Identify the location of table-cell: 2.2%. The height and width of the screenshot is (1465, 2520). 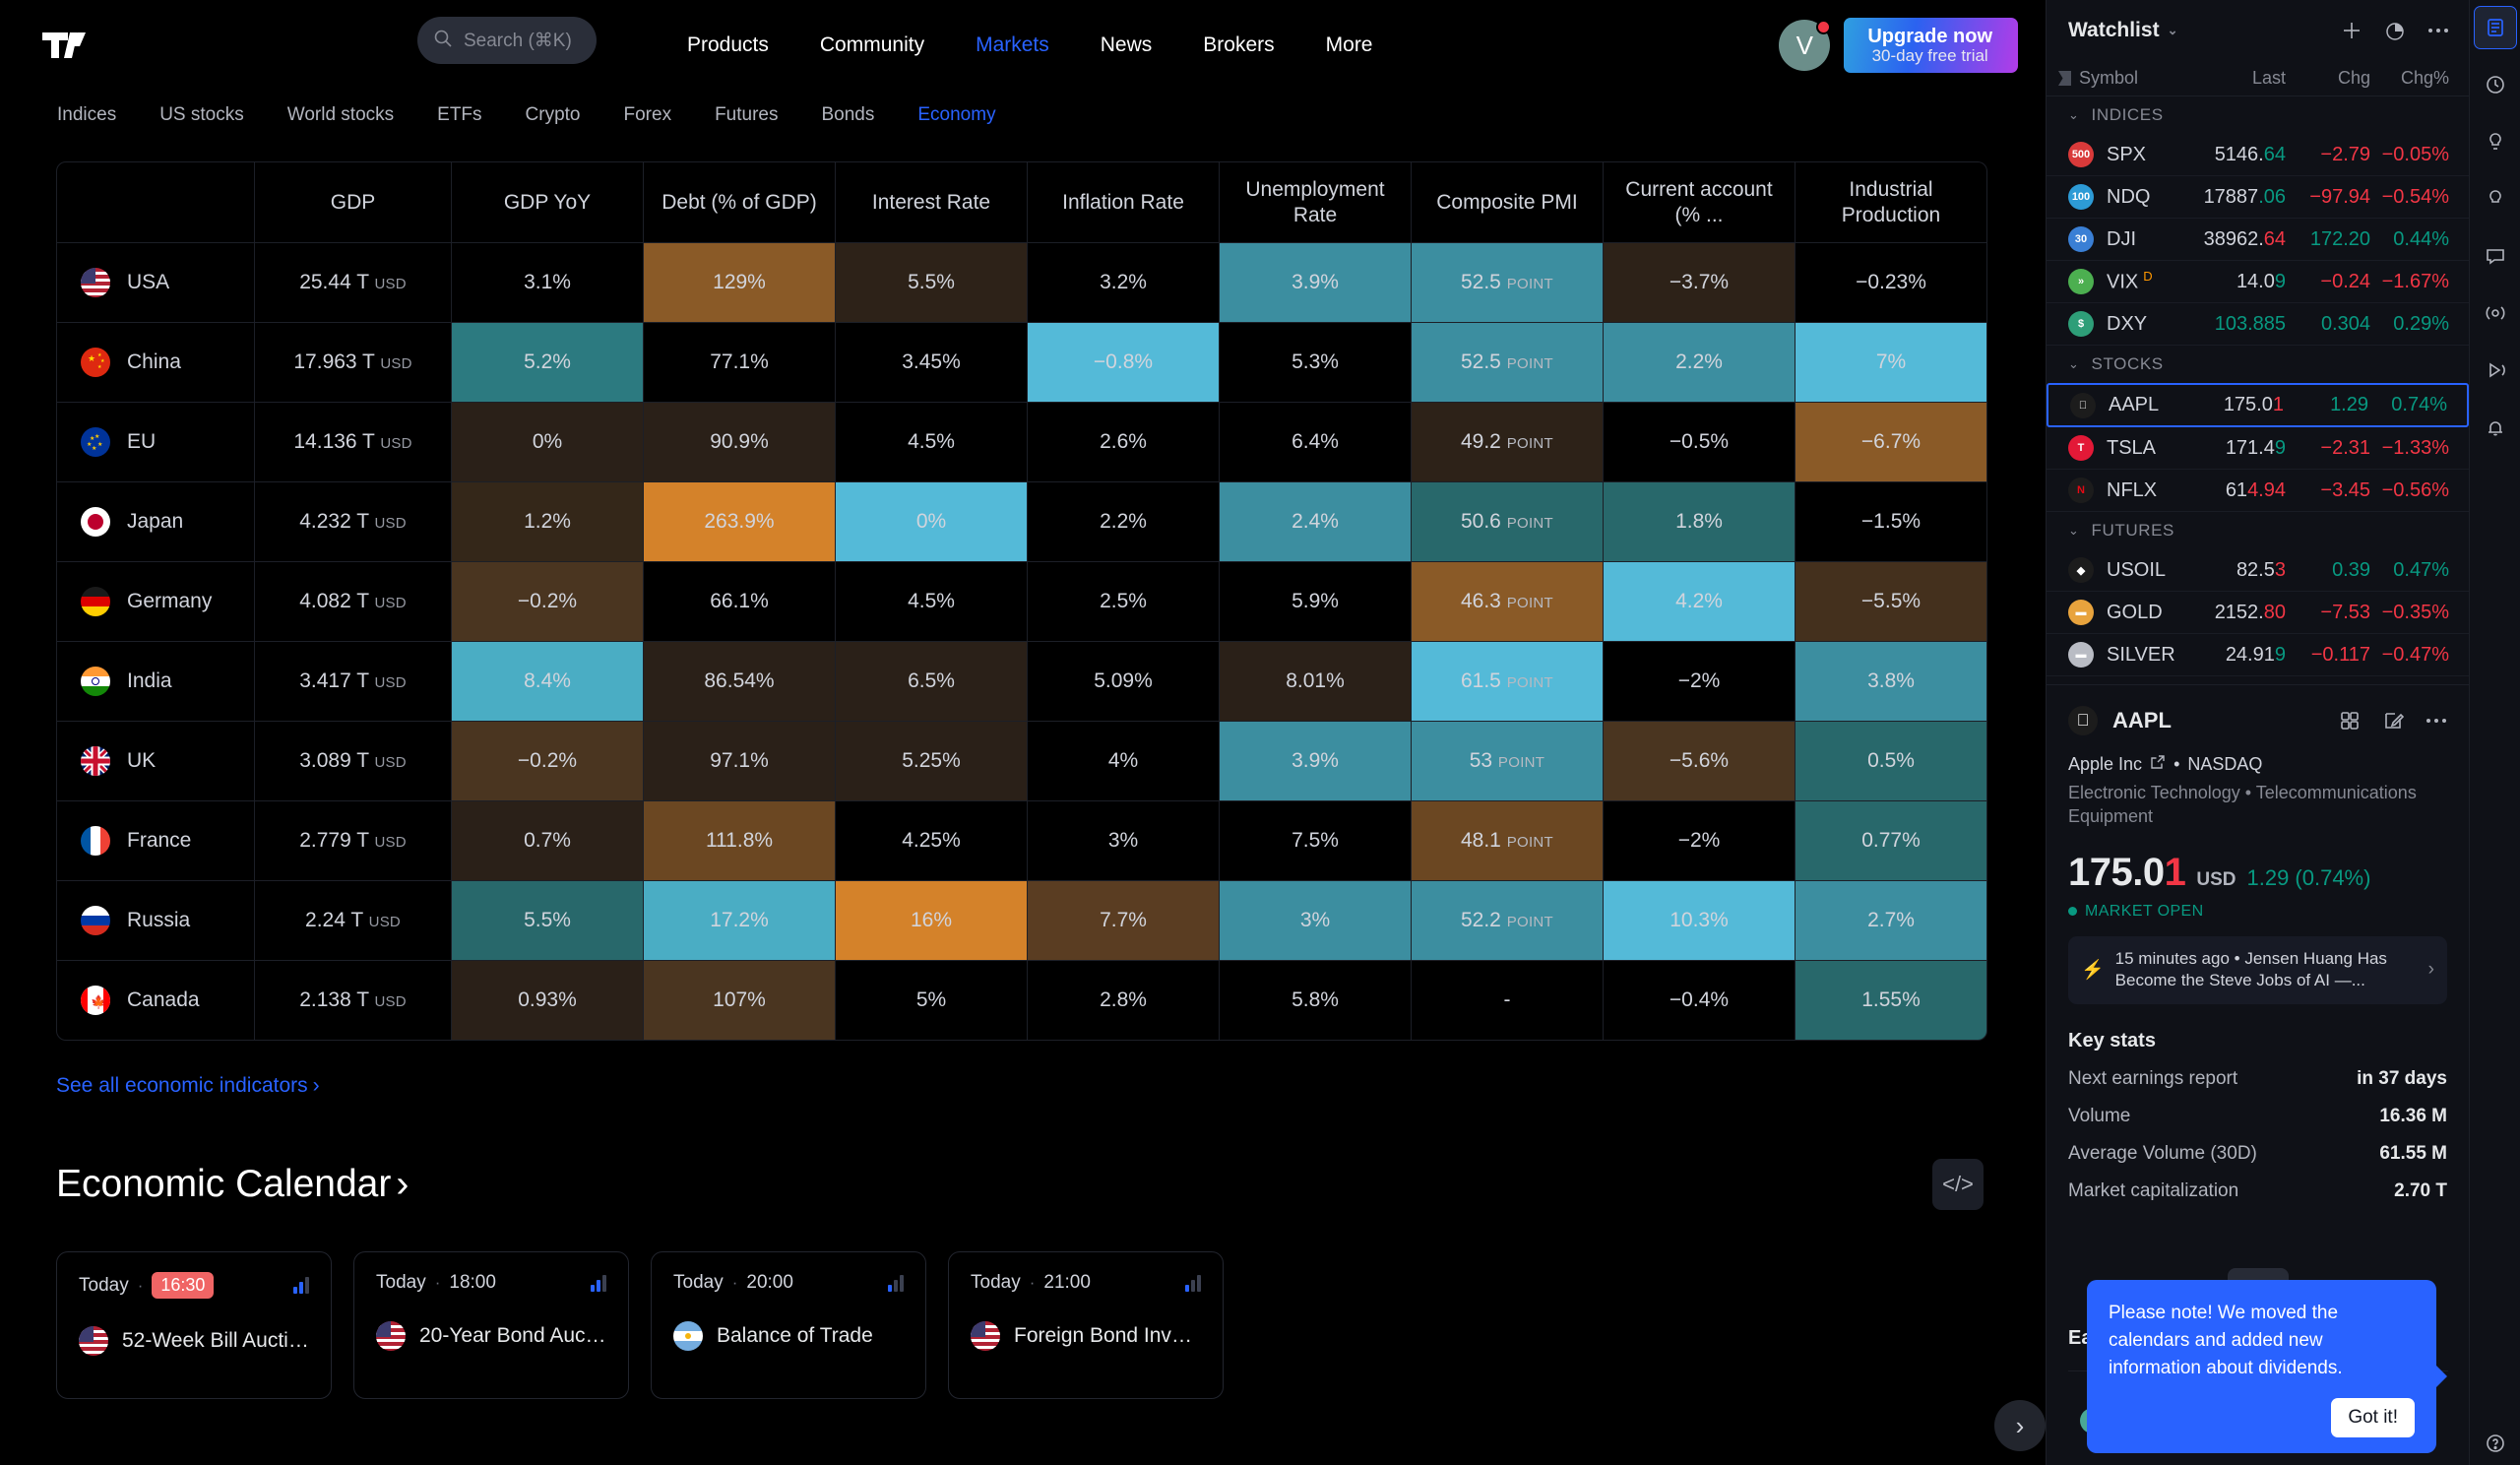
(1124, 522).